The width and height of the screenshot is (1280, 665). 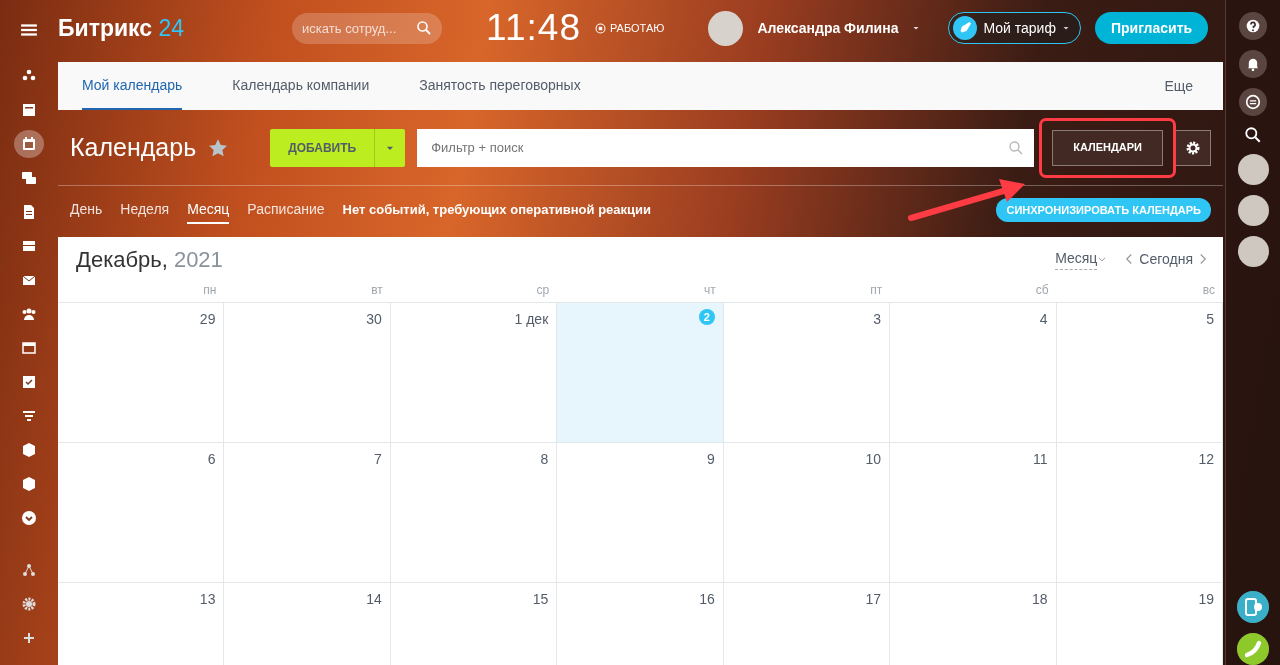 What do you see at coordinates (141, 512) in the screenshot?
I see `day-cell: 6` at bounding box center [141, 512].